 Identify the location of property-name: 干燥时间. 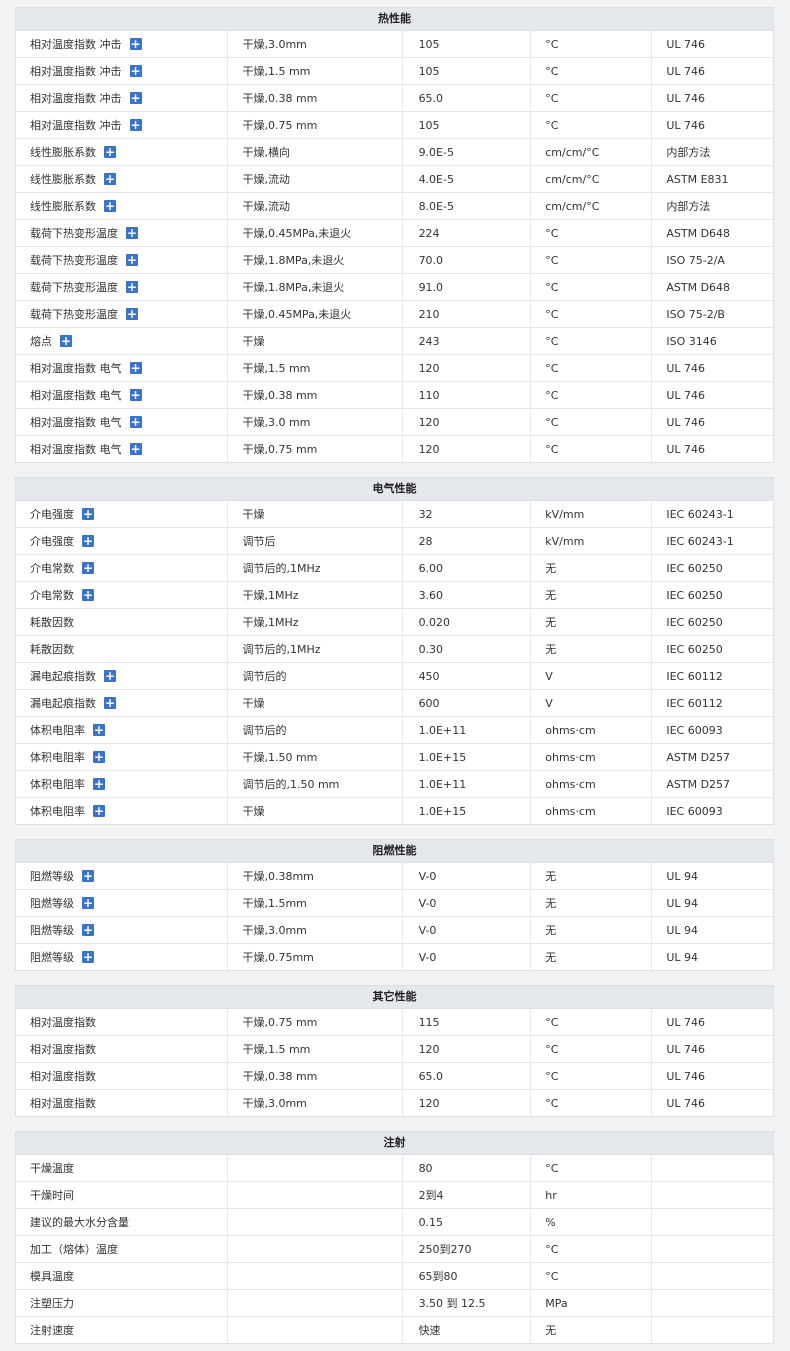
(52, 1195).